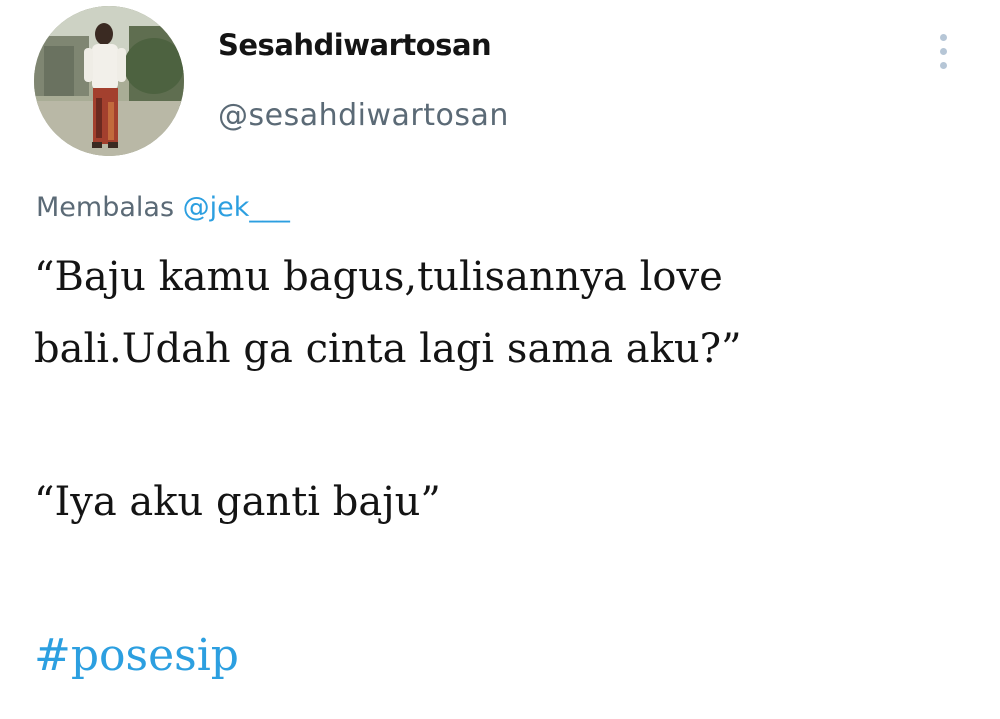  What do you see at coordinates (237, 502) in the screenshot?
I see `tweet-text-line: “Iya aku ganti baju”` at bounding box center [237, 502].